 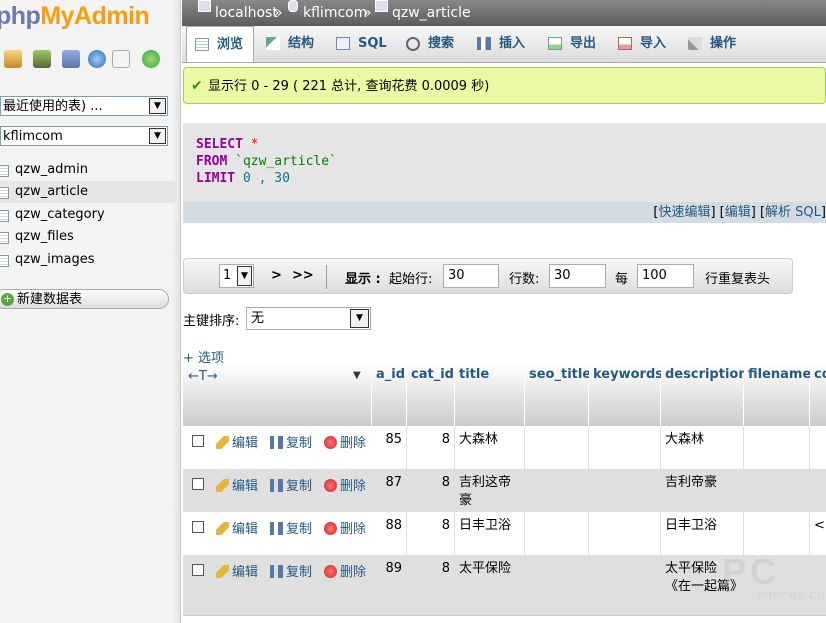 What do you see at coordinates (818, 533) in the screenshot?
I see `cell-content: <` at bounding box center [818, 533].